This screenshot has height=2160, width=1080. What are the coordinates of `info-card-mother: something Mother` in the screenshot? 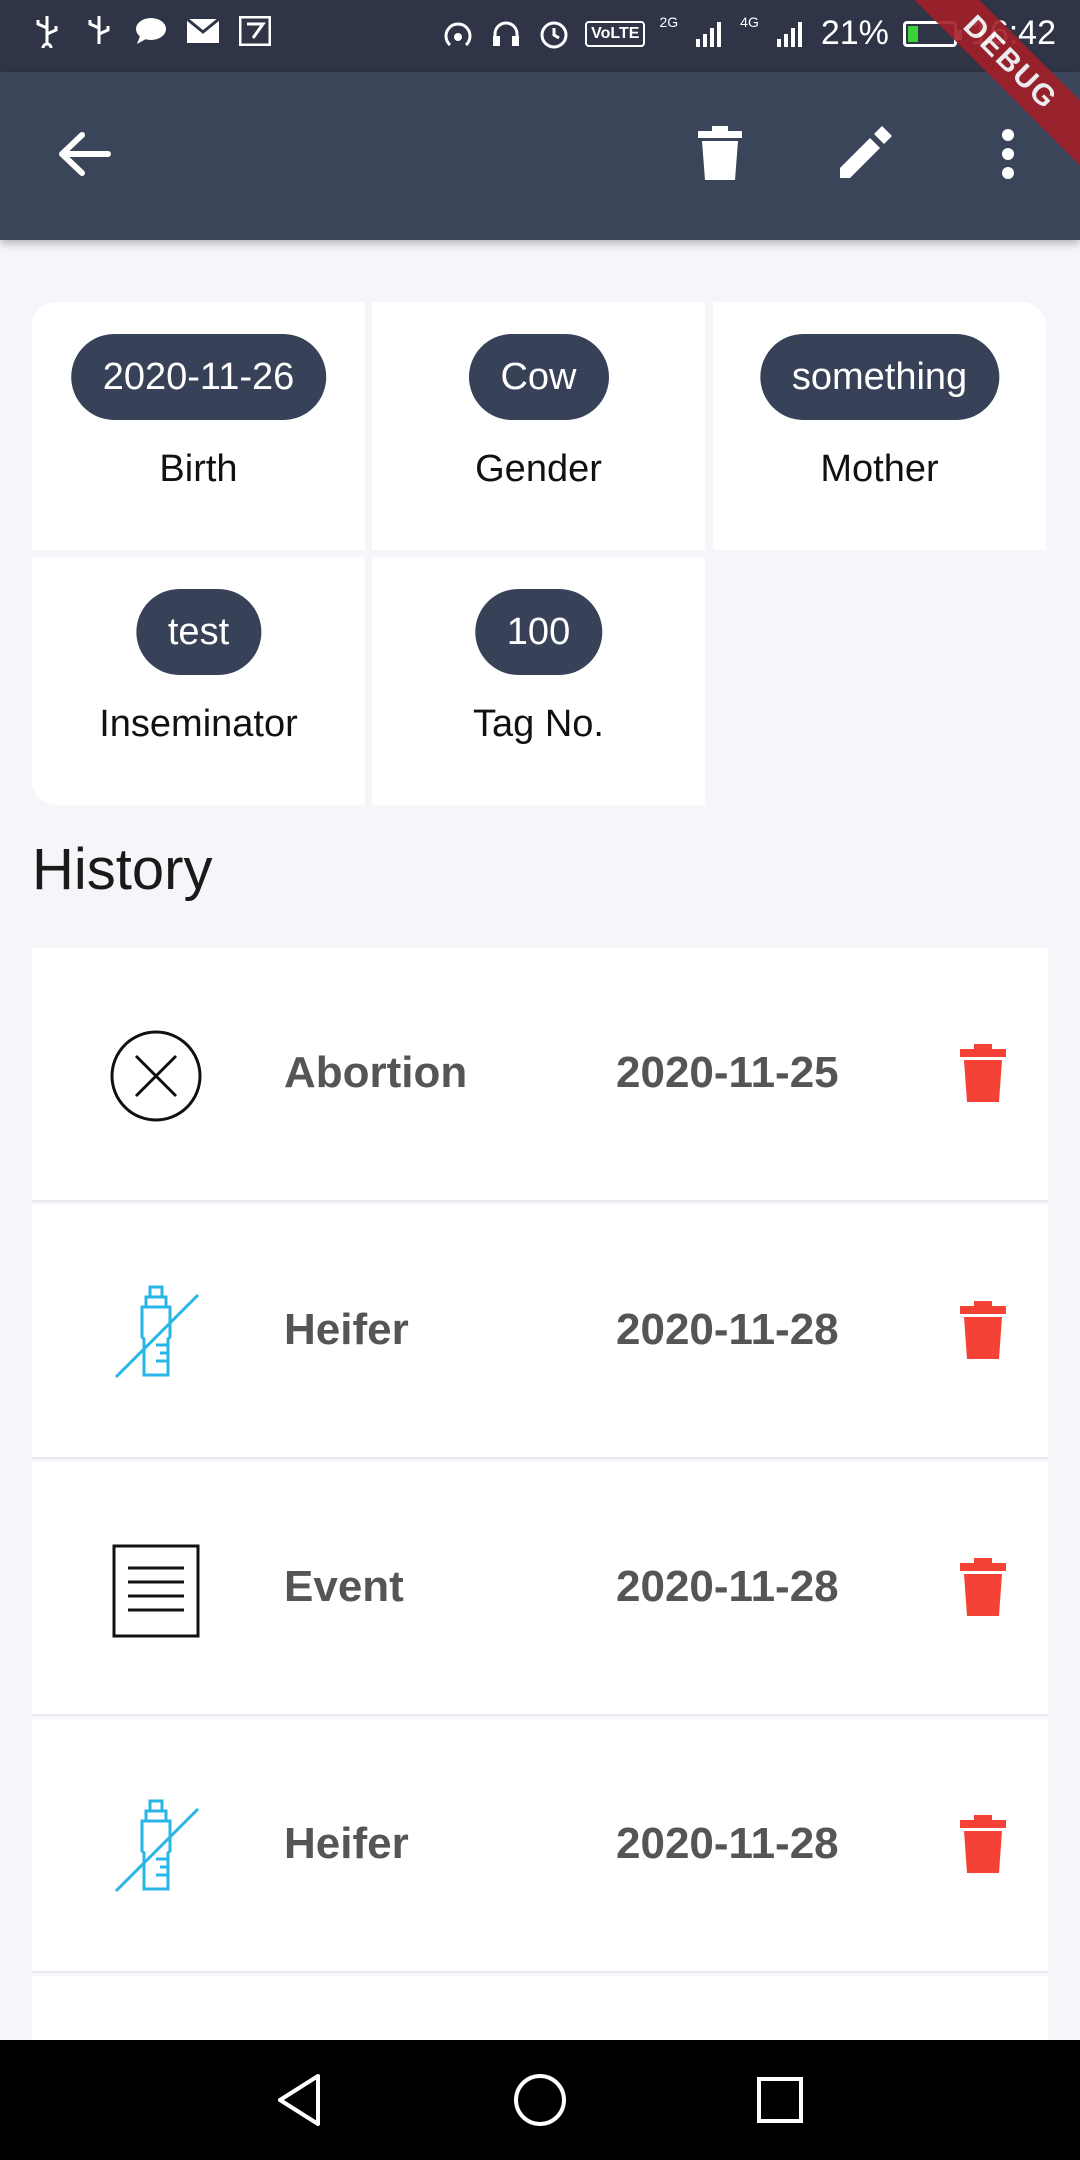 It's located at (879, 426).